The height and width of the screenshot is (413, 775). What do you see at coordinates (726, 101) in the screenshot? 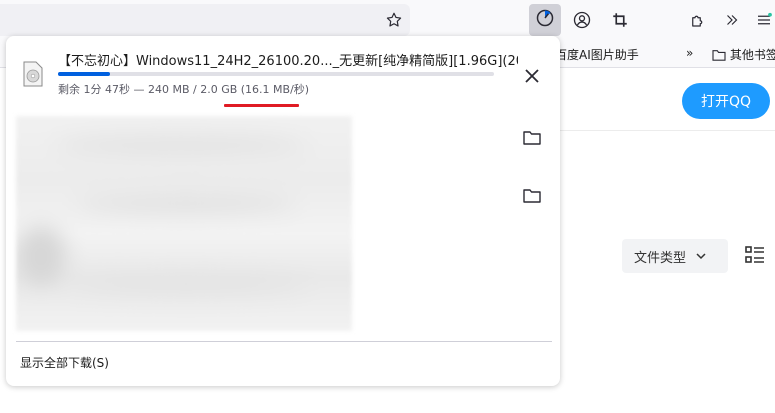
I see `open-qq-button: 打开QQ` at bounding box center [726, 101].